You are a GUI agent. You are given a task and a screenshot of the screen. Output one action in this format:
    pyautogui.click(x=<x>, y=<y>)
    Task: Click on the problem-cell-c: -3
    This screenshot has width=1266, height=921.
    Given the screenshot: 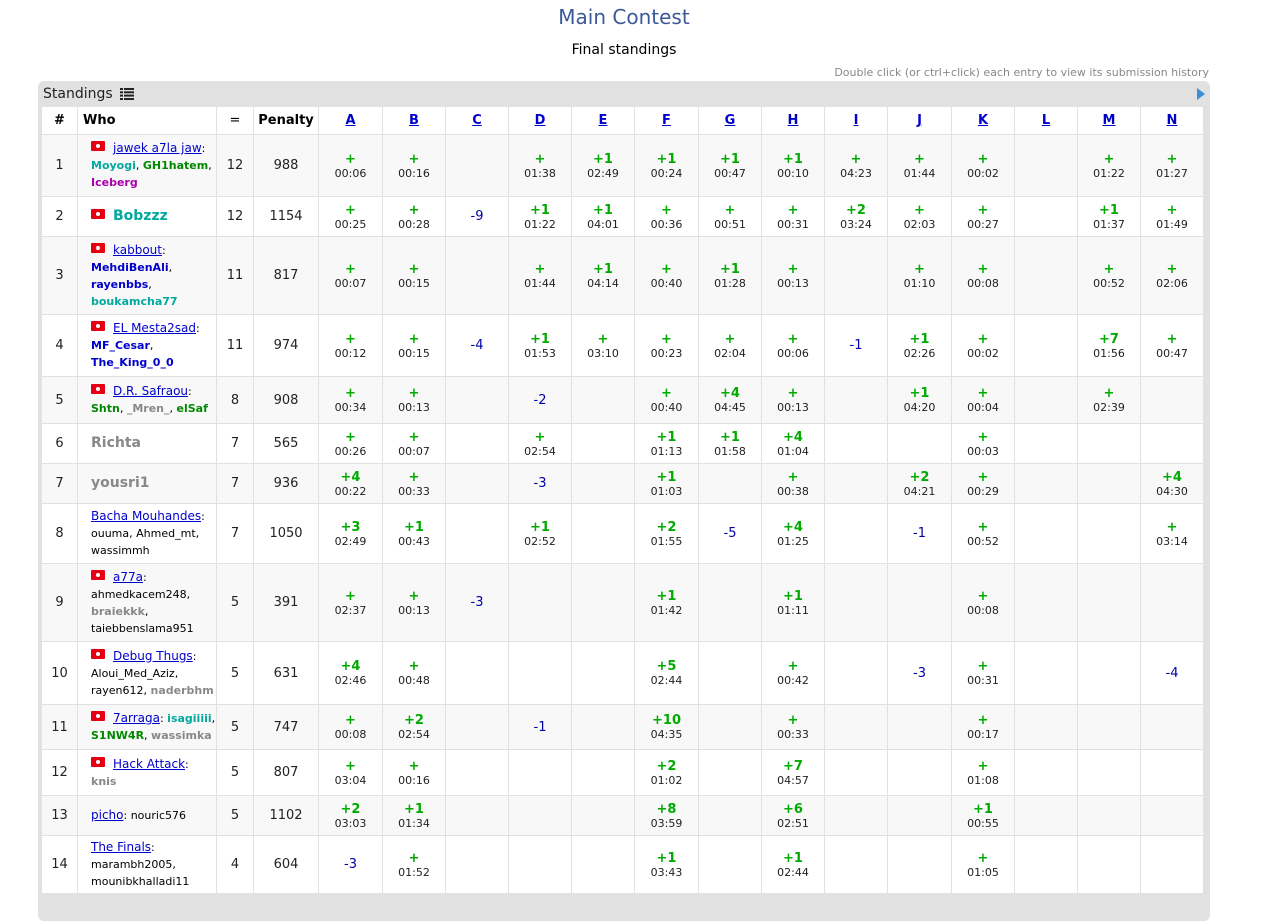 What is the action you would take?
    pyautogui.click(x=477, y=602)
    